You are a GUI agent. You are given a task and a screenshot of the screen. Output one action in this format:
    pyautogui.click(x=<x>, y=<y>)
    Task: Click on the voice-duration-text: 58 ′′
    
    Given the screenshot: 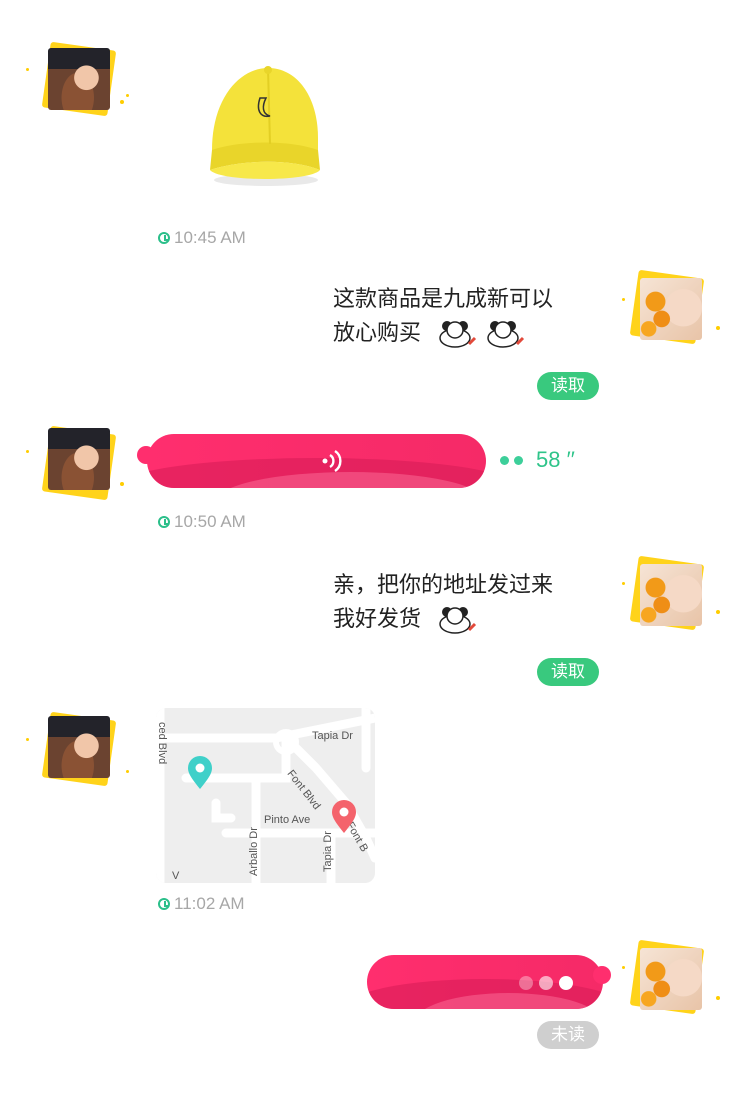 What is the action you would take?
    pyautogui.click(x=555, y=459)
    